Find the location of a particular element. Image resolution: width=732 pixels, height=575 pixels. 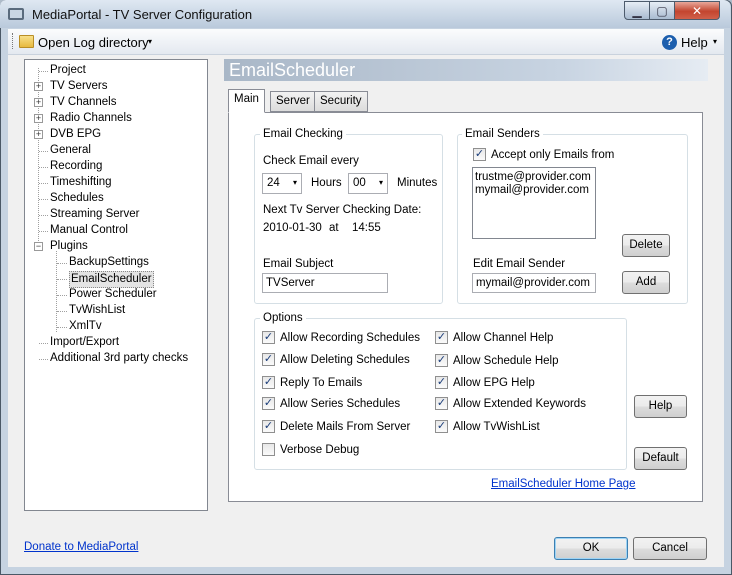

tree-item-power-scheduler: Power Scheduler is located at coordinates (113, 294).